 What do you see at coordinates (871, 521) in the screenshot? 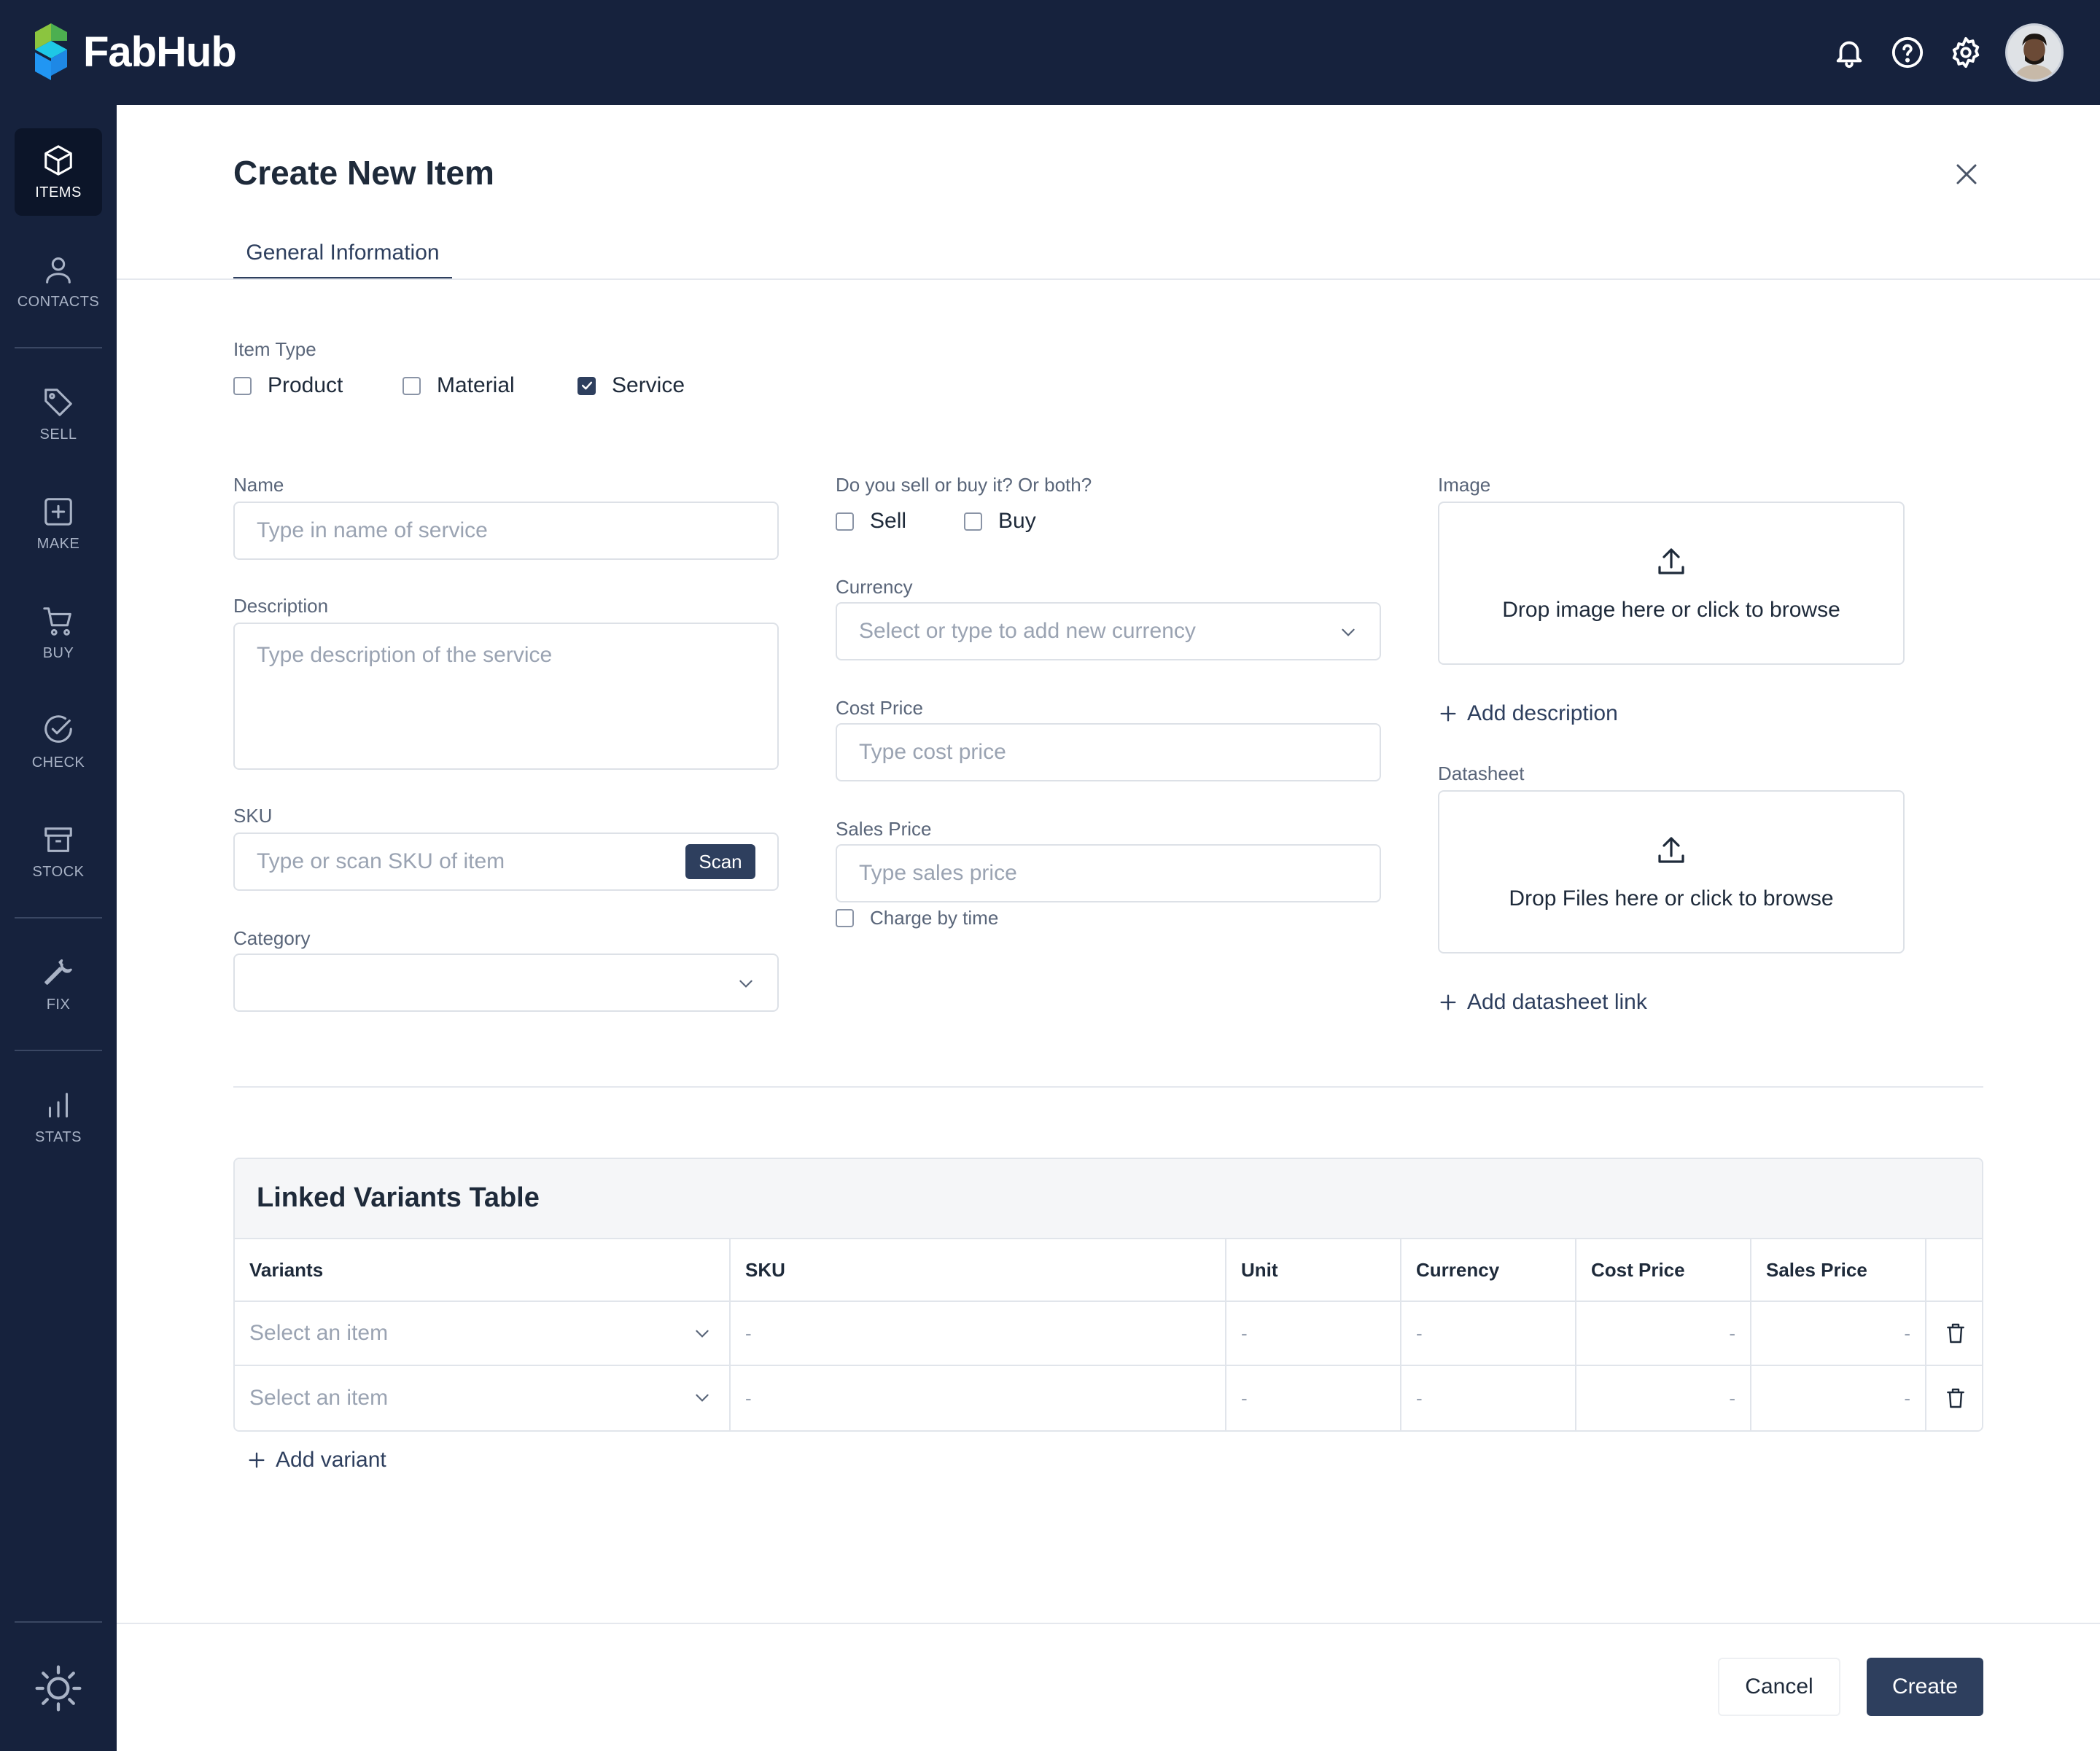
I see `sell-checkbox: Sell` at bounding box center [871, 521].